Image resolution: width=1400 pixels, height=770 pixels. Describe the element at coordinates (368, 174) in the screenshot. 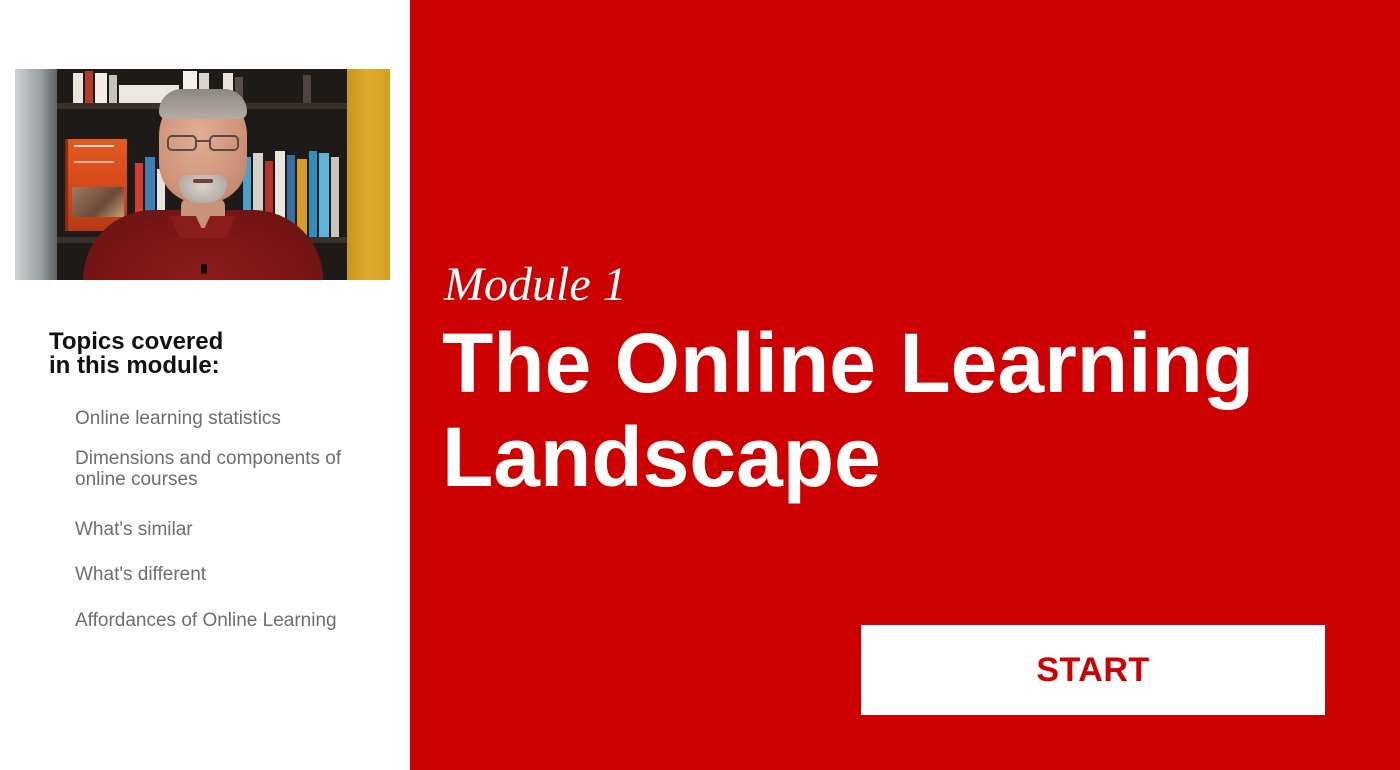

I see `video-wall-right` at that location.